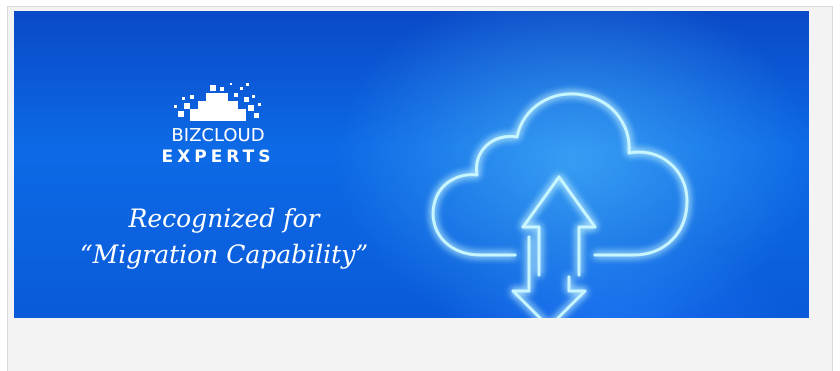 This screenshot has width=840, height=371. Describe the element at coordinates (218, 135) in the screenshot. I see `logo-text-bizcloud: BIZCLOUD` at that location.